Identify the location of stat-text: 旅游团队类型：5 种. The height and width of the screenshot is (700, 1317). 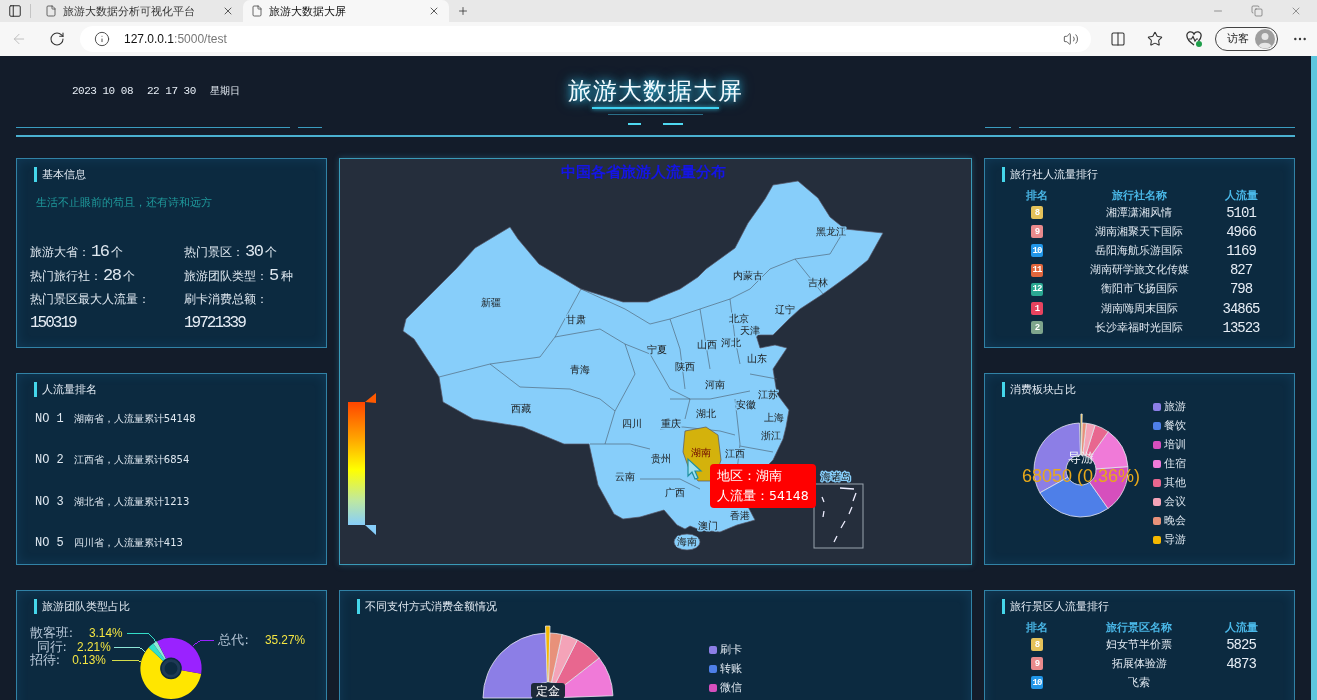
(239, 275).